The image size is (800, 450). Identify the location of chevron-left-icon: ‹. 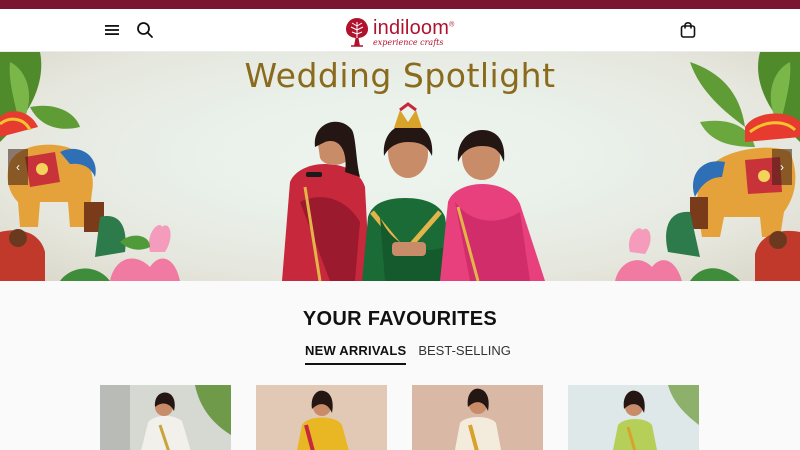
(18, 167).